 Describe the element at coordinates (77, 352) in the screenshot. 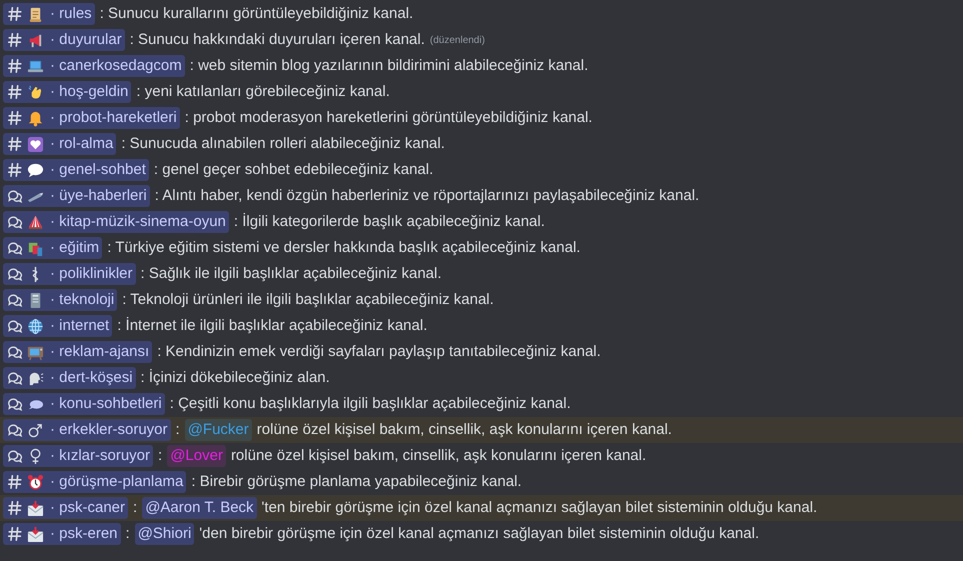

I see `channel-link: · reklam-ajansı` at that location.